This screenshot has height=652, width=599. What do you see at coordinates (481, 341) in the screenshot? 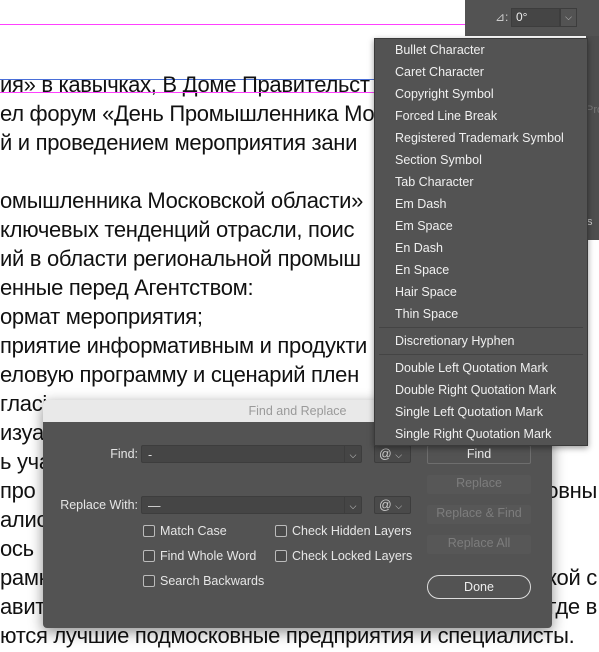
I see `menu-item: Discretionary Hyphen` at bounding box center [481, 341].